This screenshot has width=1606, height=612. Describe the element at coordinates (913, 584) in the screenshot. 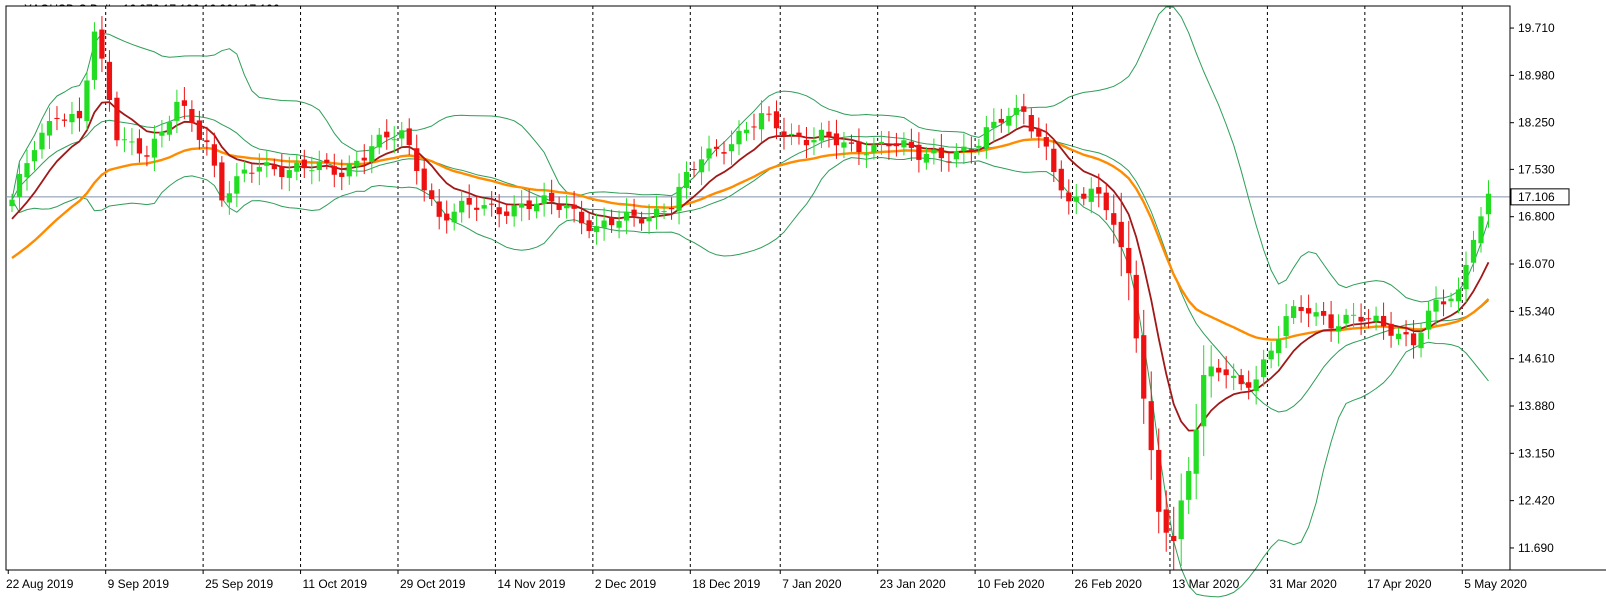

I see `time-tick-label: 23 Jan 2020` at that location.